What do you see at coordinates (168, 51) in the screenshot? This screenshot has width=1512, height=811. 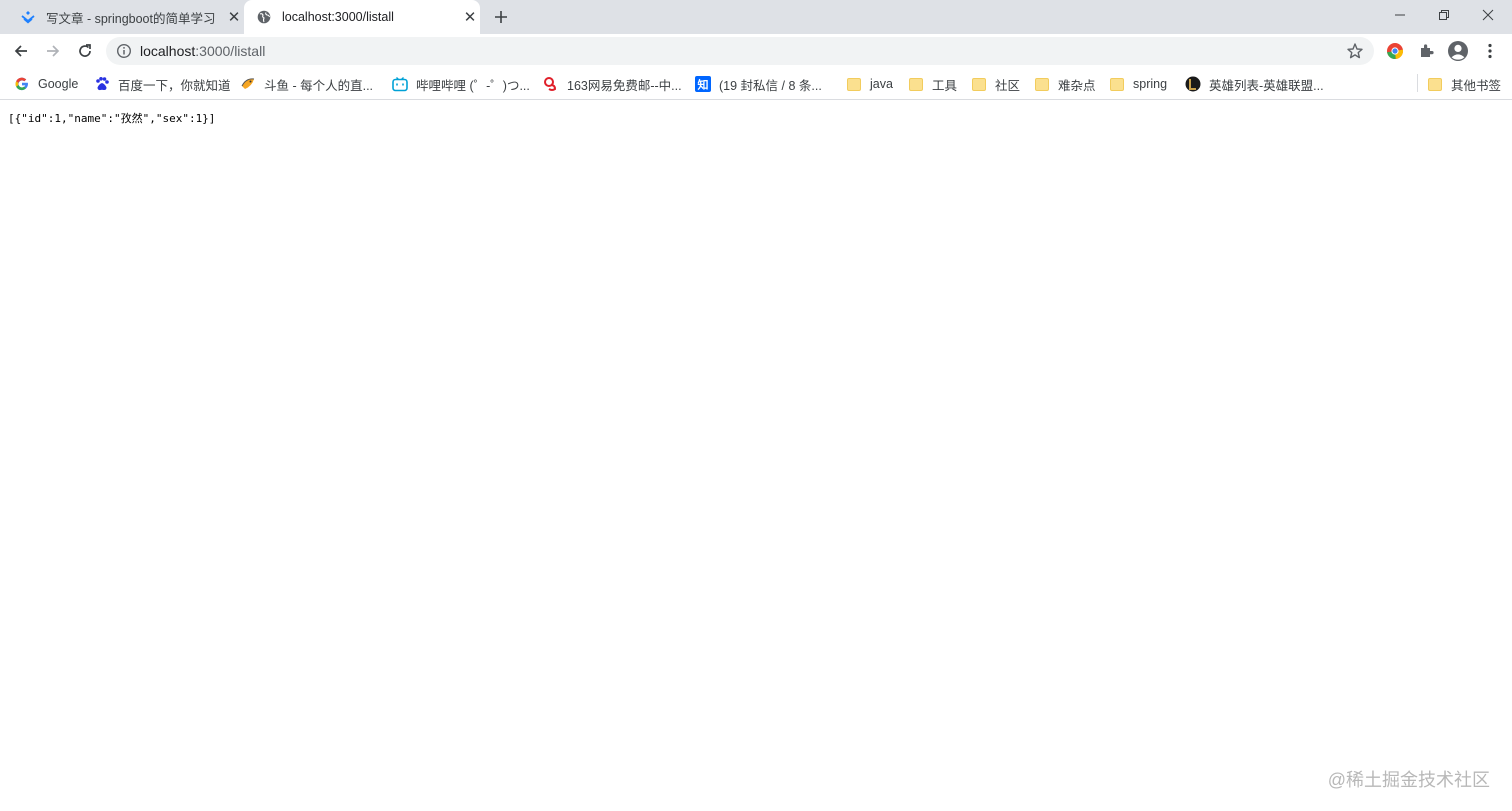 I see `url-host: localhost` at bounding box center [168, 51].